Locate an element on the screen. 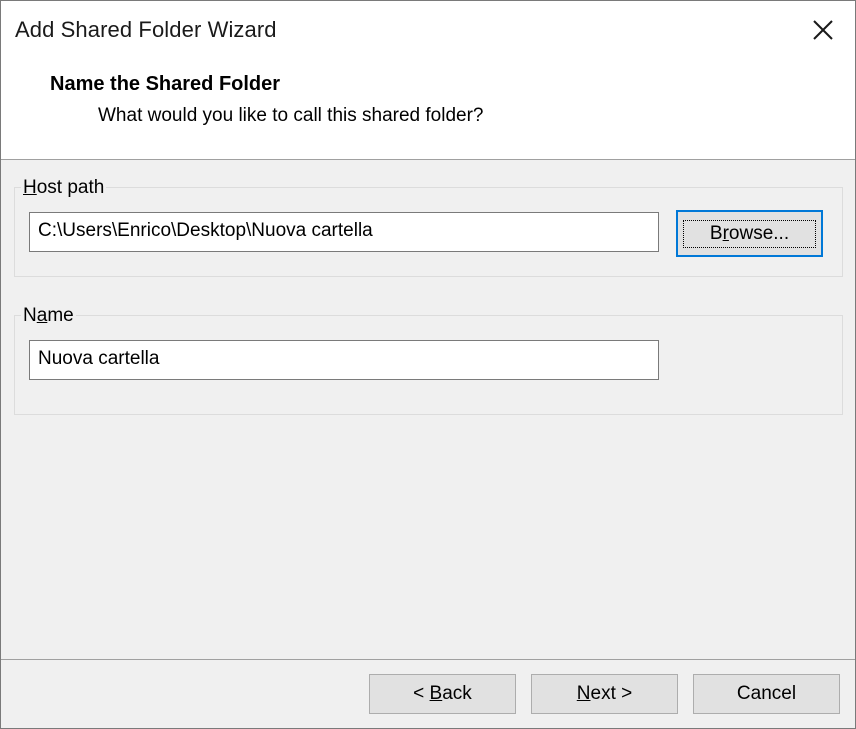  cancel-button: Cancel is located at coordinates (766, 694).